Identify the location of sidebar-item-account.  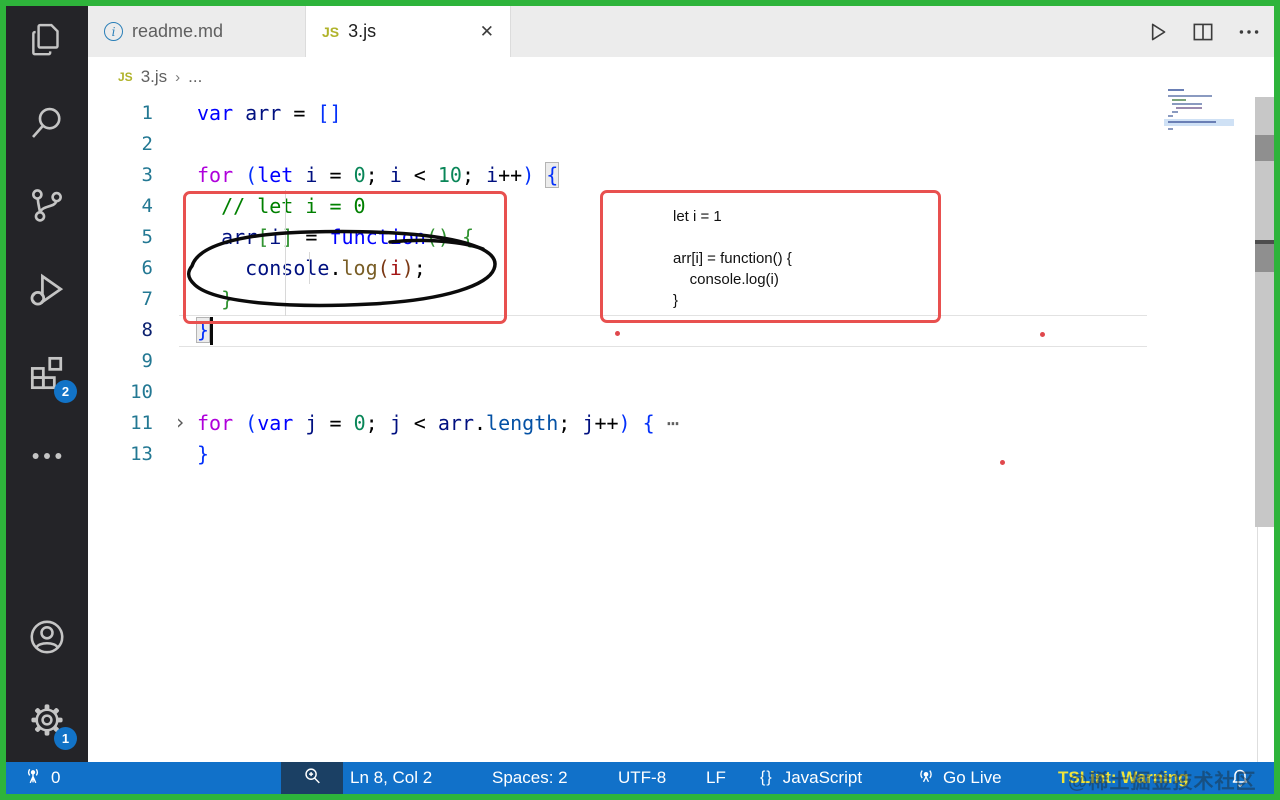
(47, 637).